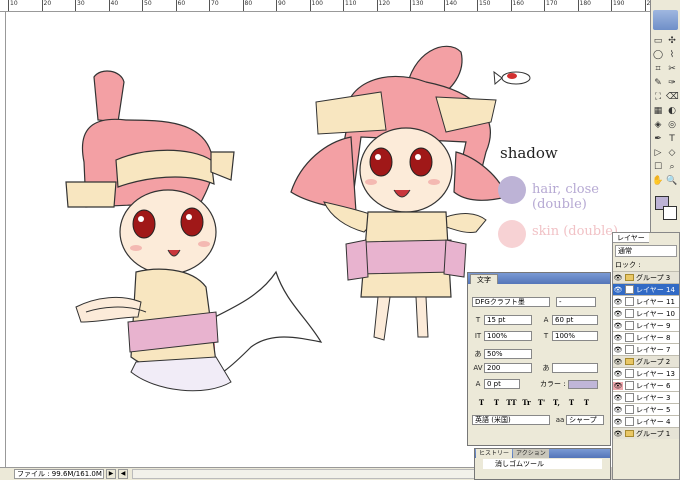 This screenshot has width=680, height=480. What do you see at coordinates (484, 279) in the screenshot?
I see `character-tab: 文字` at bounding box center [484, 279].